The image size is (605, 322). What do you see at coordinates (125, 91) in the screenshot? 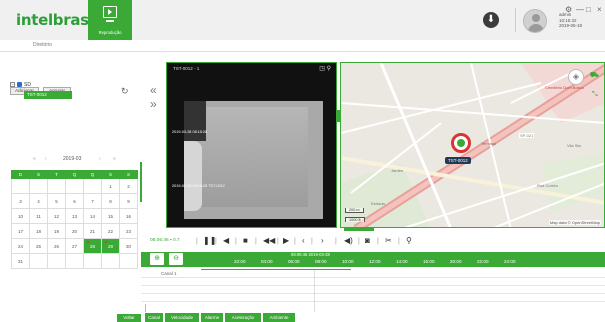
I see `refresh-icon: ↻` at bounding box center [125, 91].